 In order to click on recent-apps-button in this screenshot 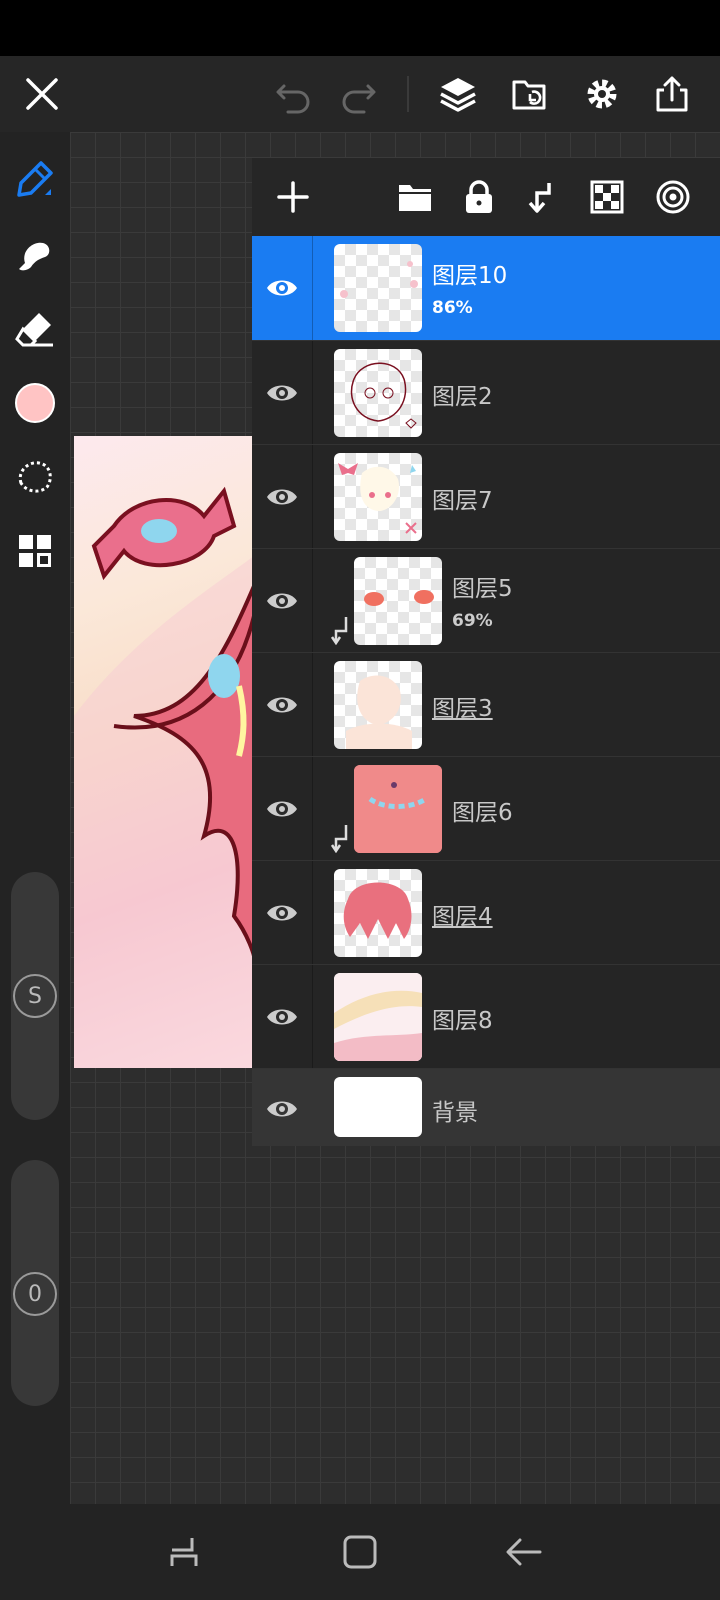, I will do `click(186, 1552)`.